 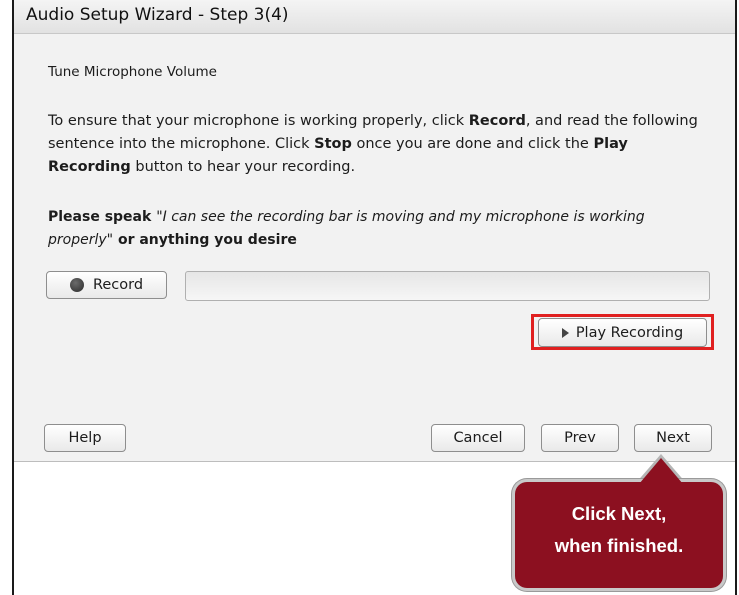 What do you see at coordinates (205, 240) in the screenshot?
I see `speak-suffix: or anything you desire` at bounding box center [205, 240].